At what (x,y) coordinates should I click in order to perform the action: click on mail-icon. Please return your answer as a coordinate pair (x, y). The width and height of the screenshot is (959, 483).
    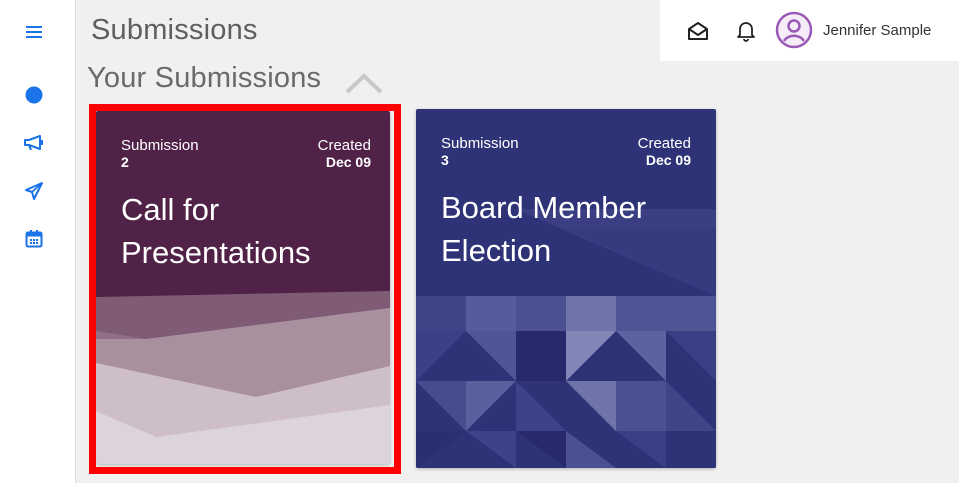
    Looking at the image, I should click on (698, 31).